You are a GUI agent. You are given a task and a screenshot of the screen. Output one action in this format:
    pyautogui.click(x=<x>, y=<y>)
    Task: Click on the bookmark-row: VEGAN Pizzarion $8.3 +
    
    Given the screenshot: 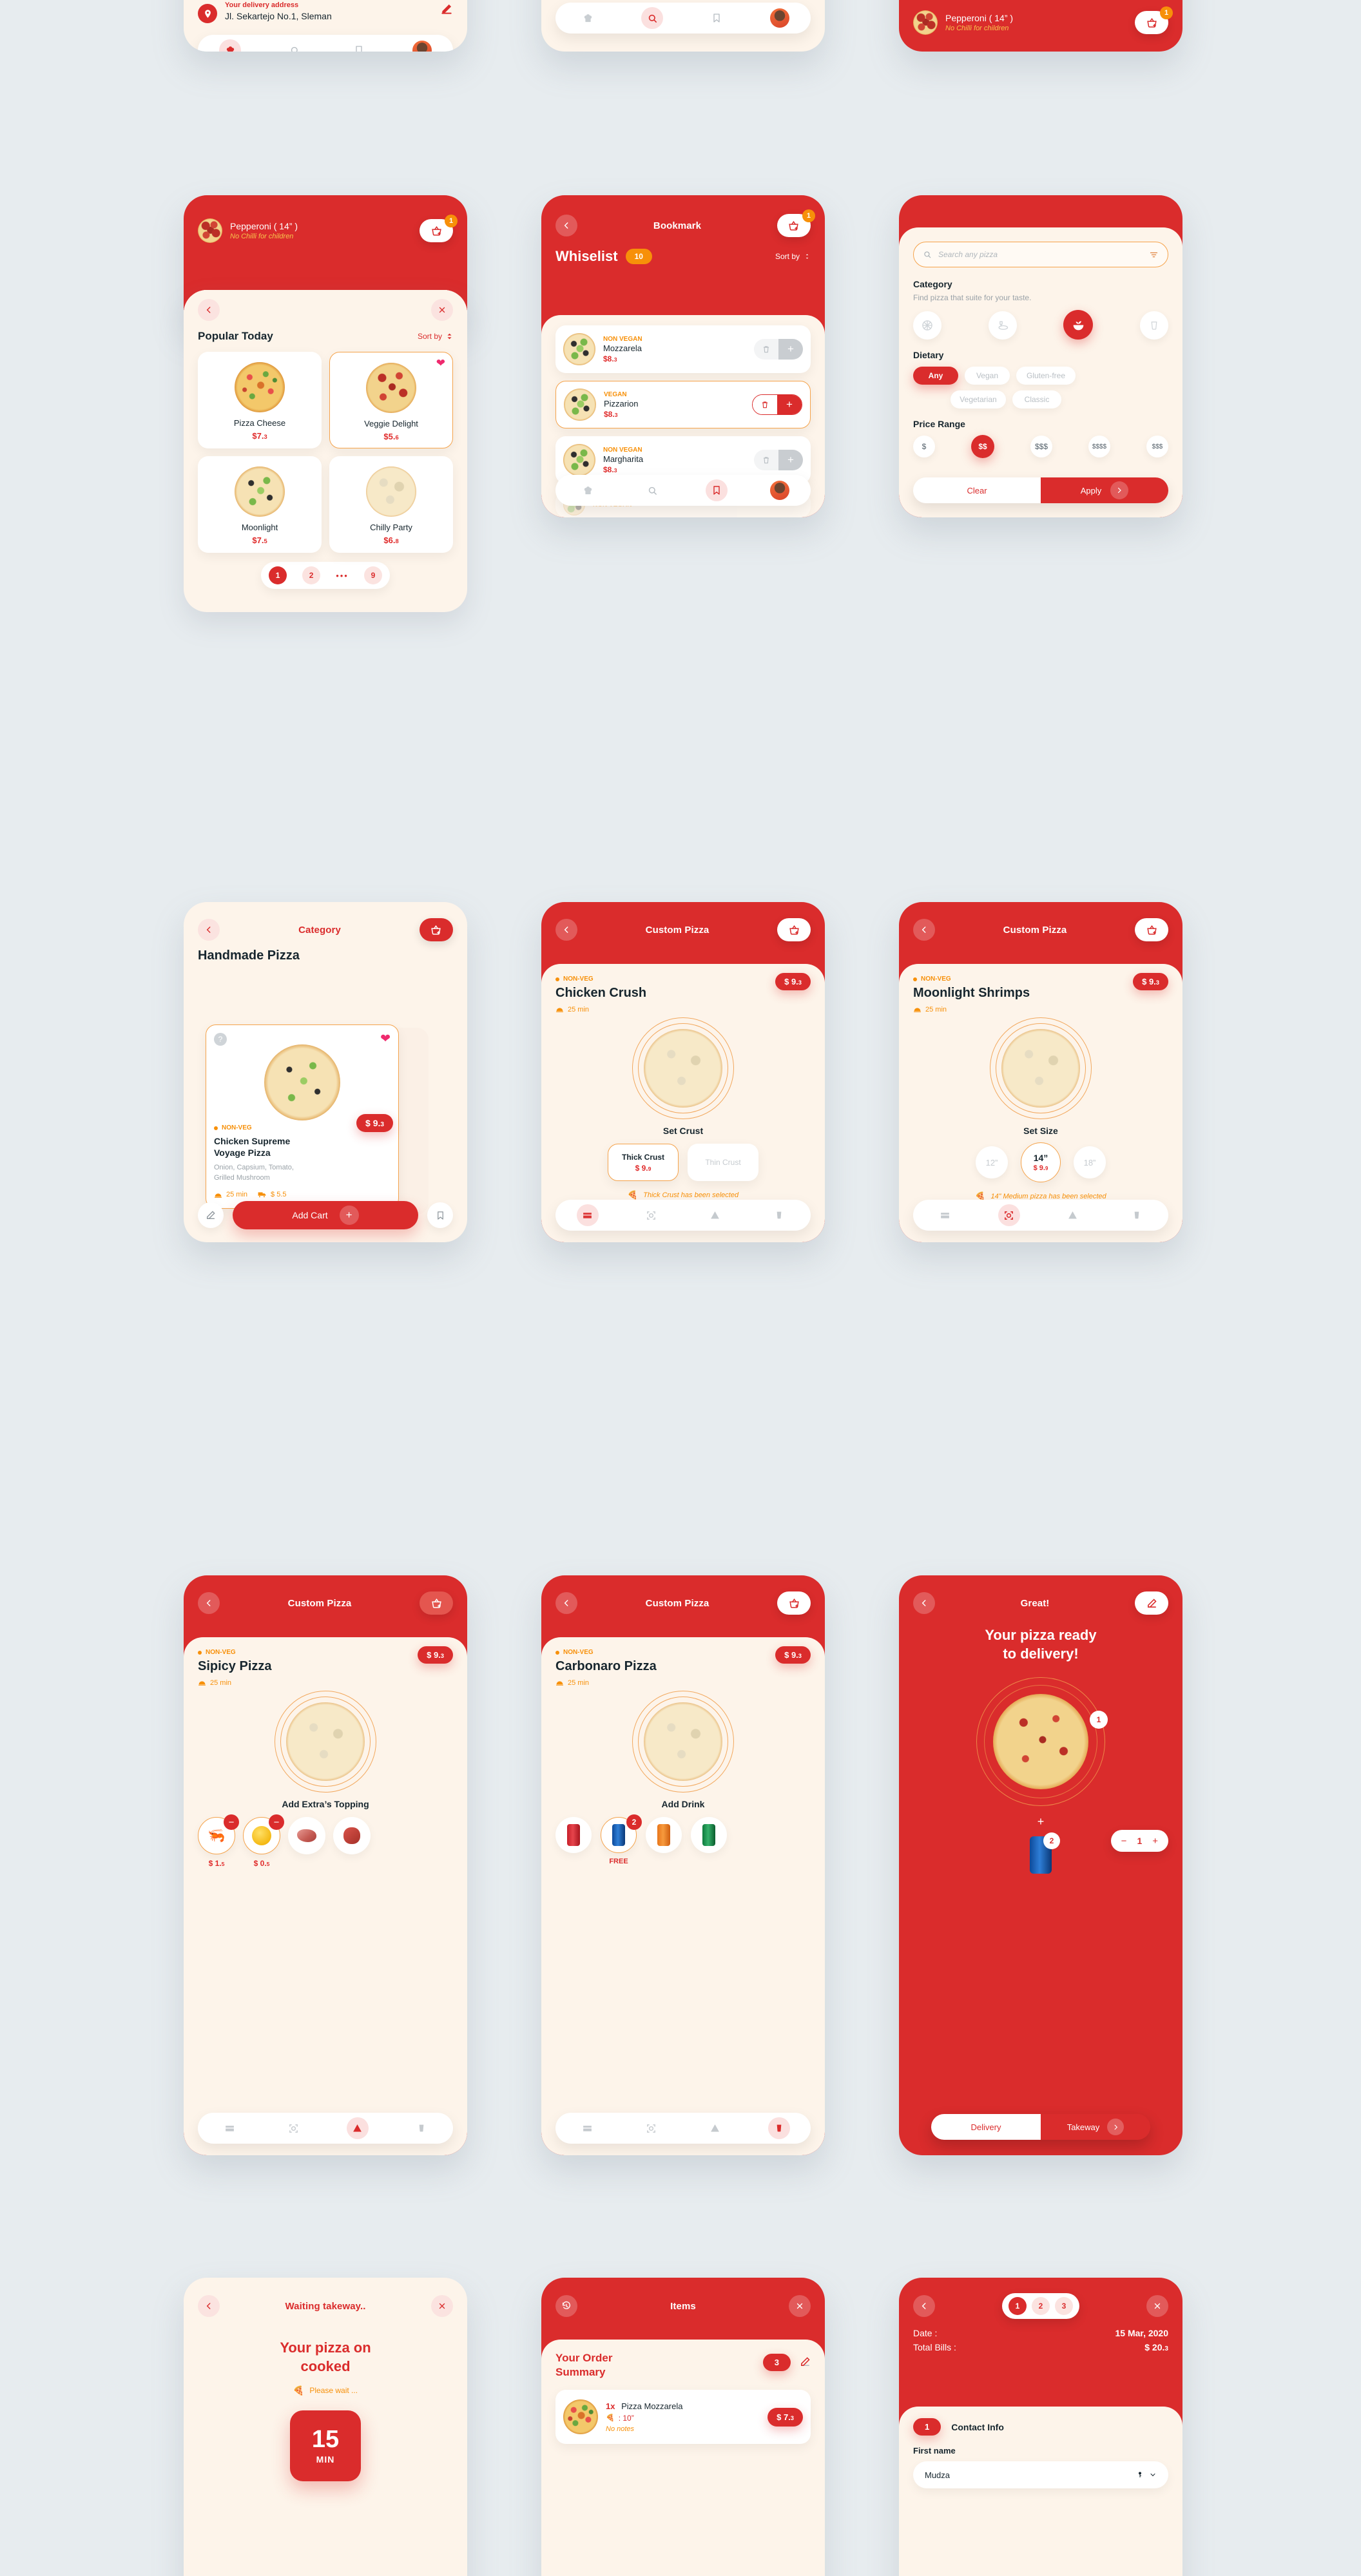 What is the action you would take?
    pyautogui.click(x=683, y=405)
    